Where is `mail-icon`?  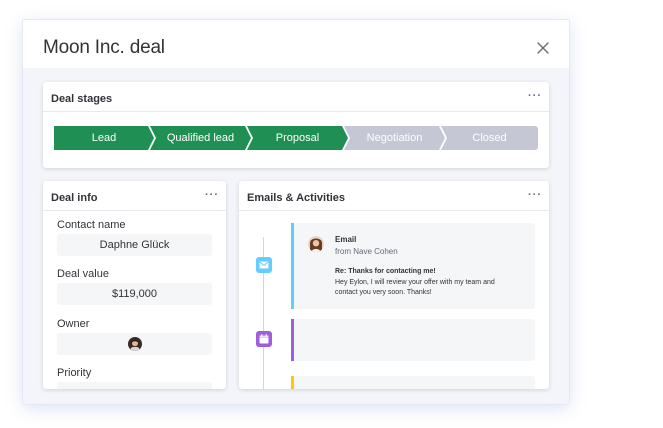
mail-icon is located at coordinates (264, 265).